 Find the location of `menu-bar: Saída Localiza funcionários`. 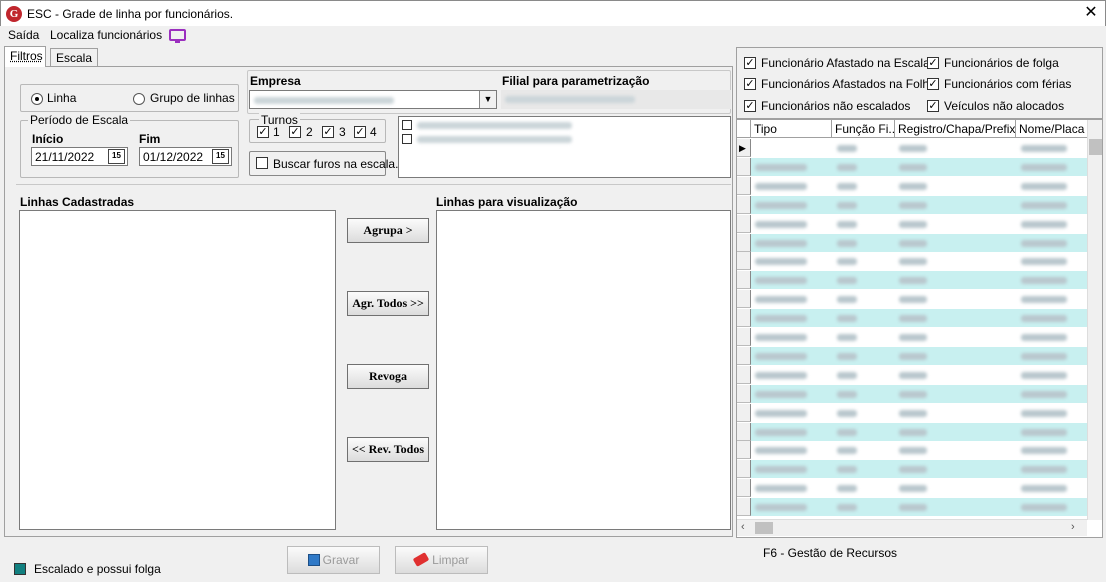

menu-bar: Saída Localiza funcionários is located at coordinates (553, 36).